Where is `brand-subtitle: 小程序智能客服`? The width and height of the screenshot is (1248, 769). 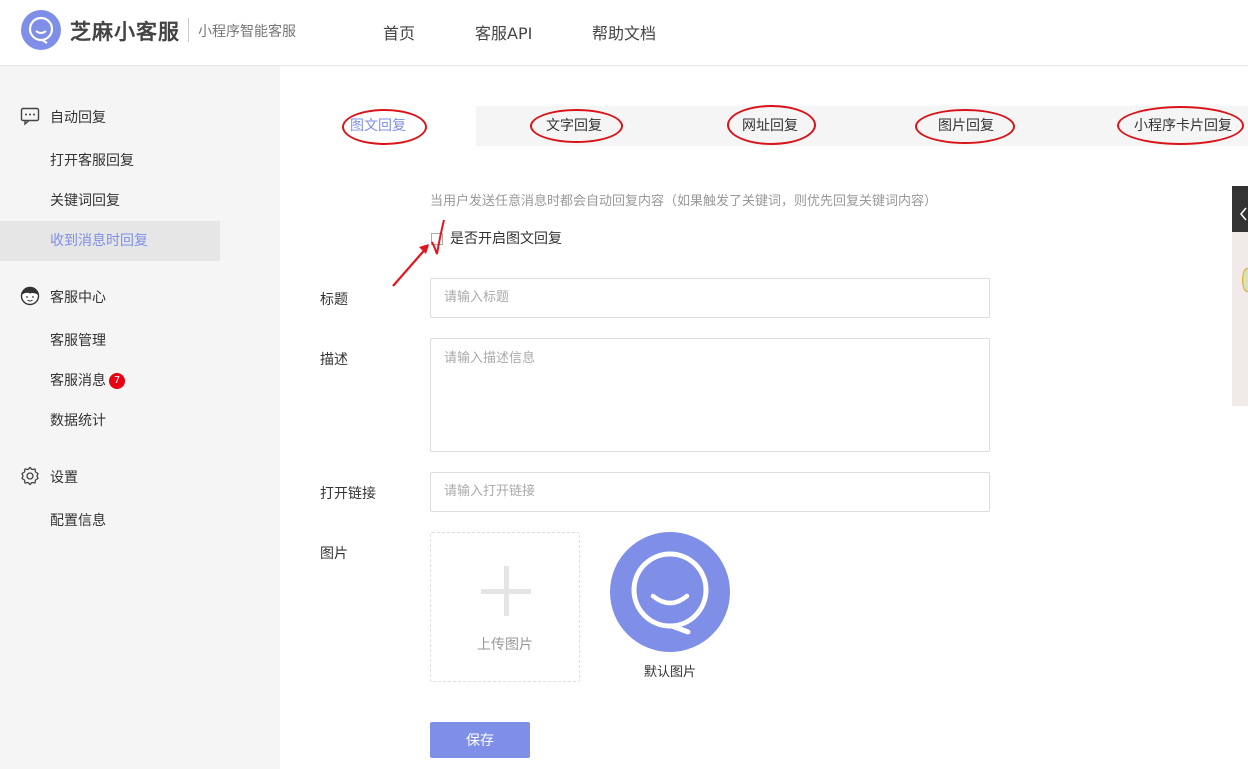 brand-subtitle: 小程序智能客服 is located at coordinates (247, 32).